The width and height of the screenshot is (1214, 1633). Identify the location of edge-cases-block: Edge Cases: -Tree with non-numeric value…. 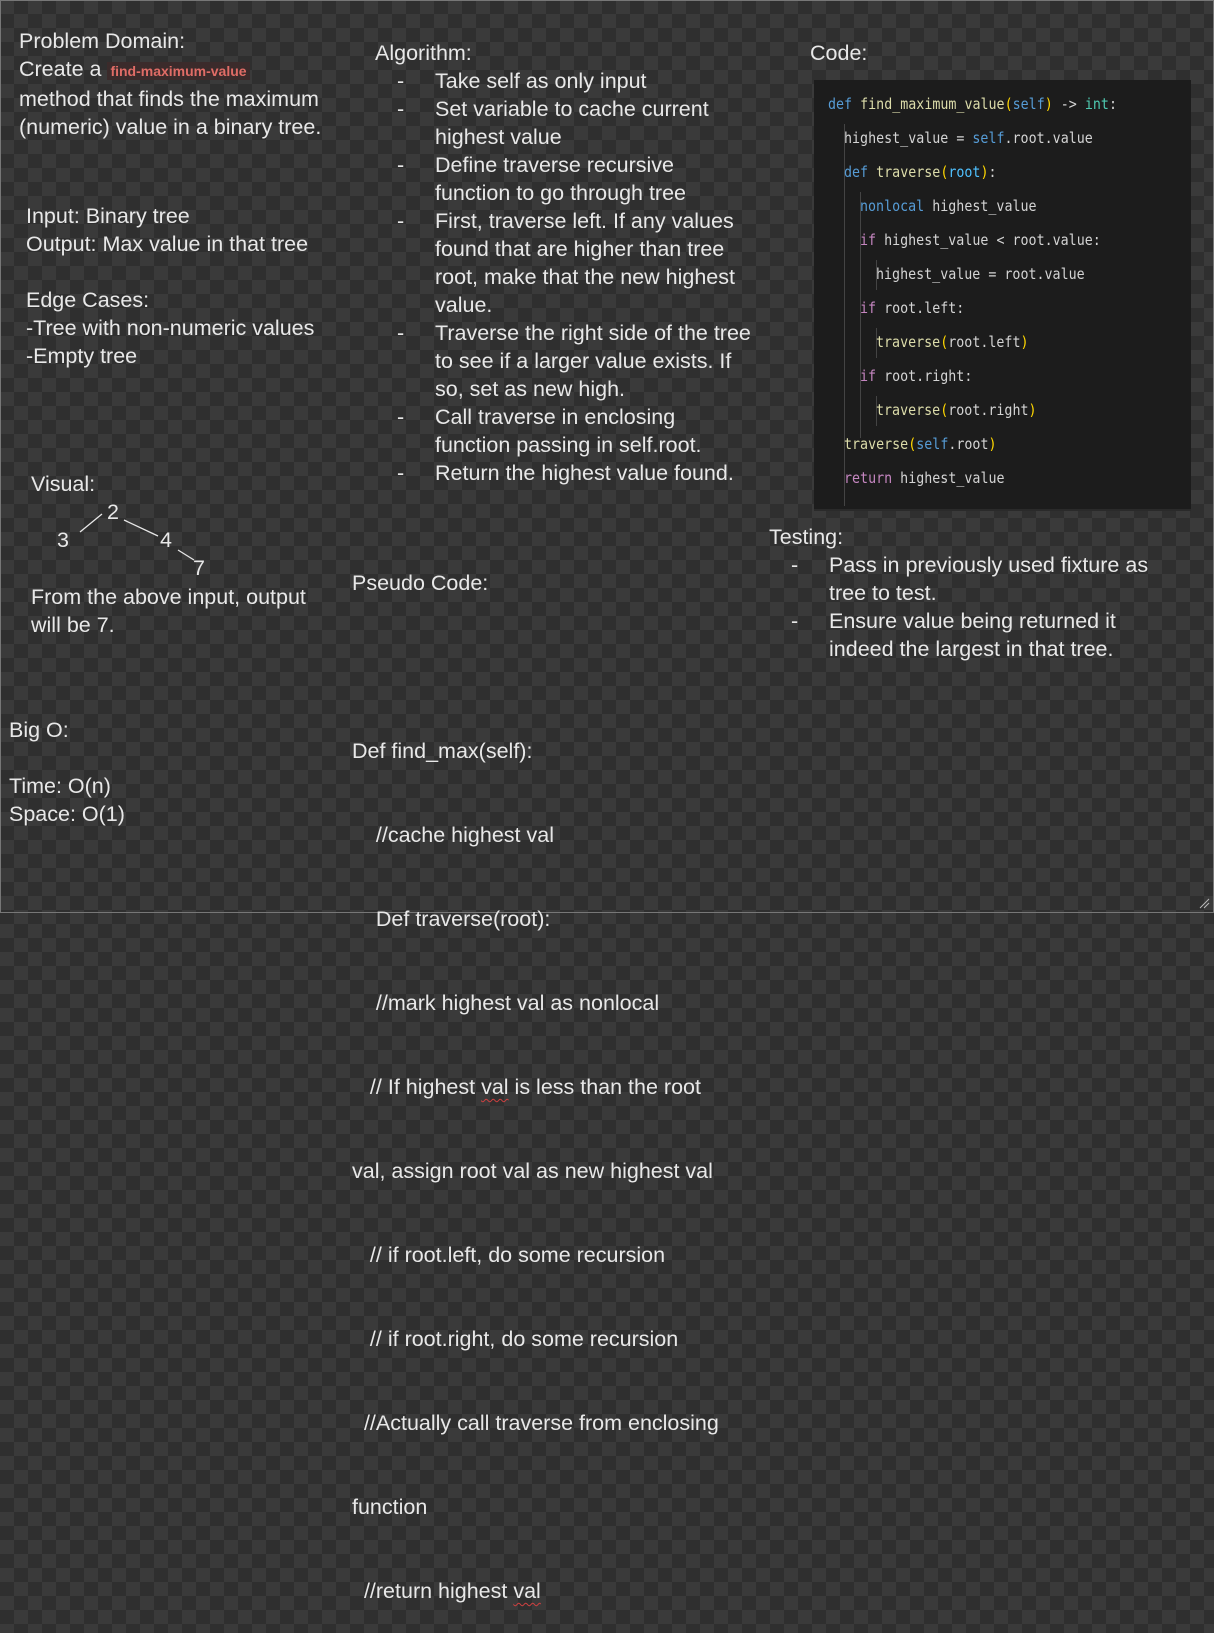
(170, 328).